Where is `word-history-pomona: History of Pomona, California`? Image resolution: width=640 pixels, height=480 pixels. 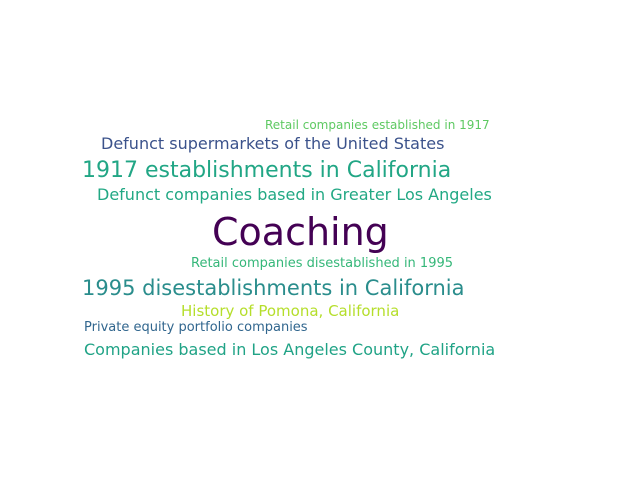 word-history-pomona: History of Pomona, California is located at coordinates (290, 311).